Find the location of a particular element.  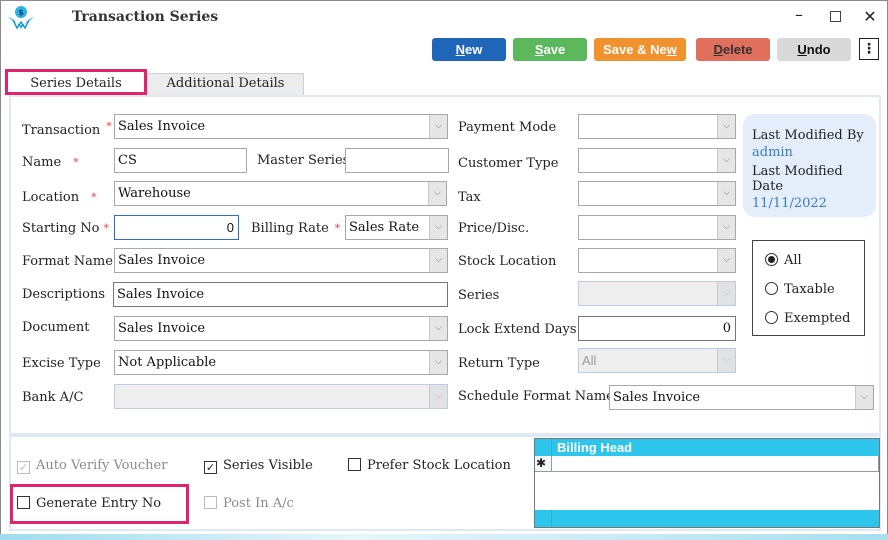

billing-head-cell is located at coordinates (715, 463).